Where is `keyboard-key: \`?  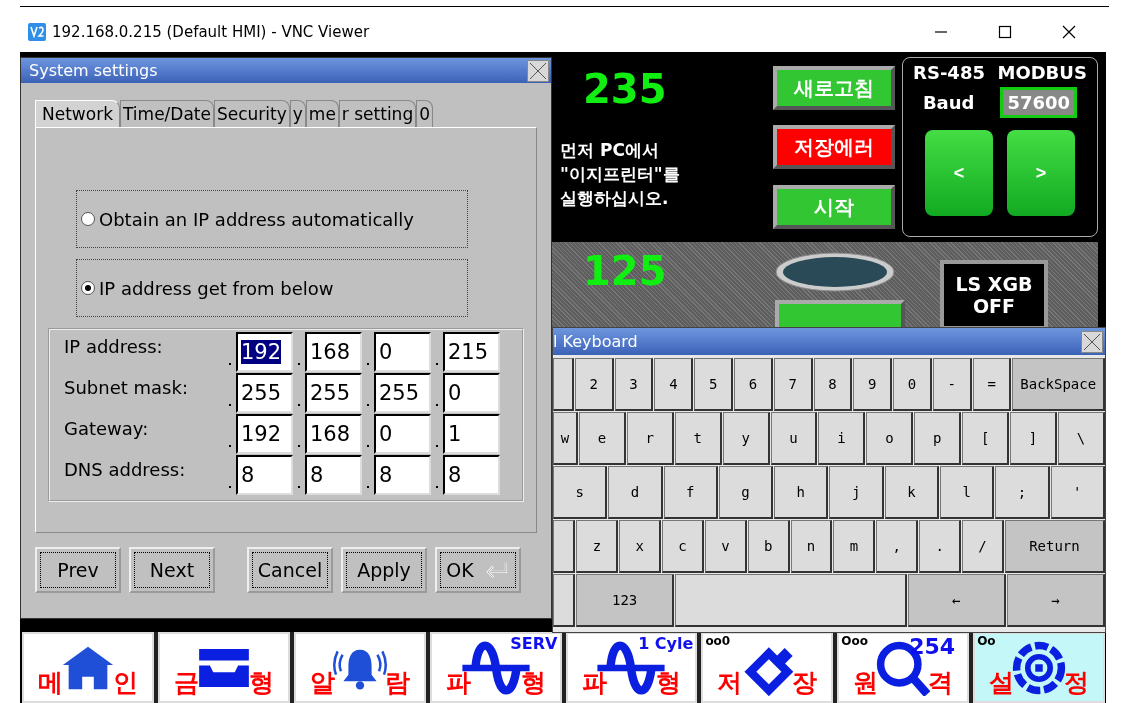 keyboard-key: \ is located at coordinates (1081, 438).